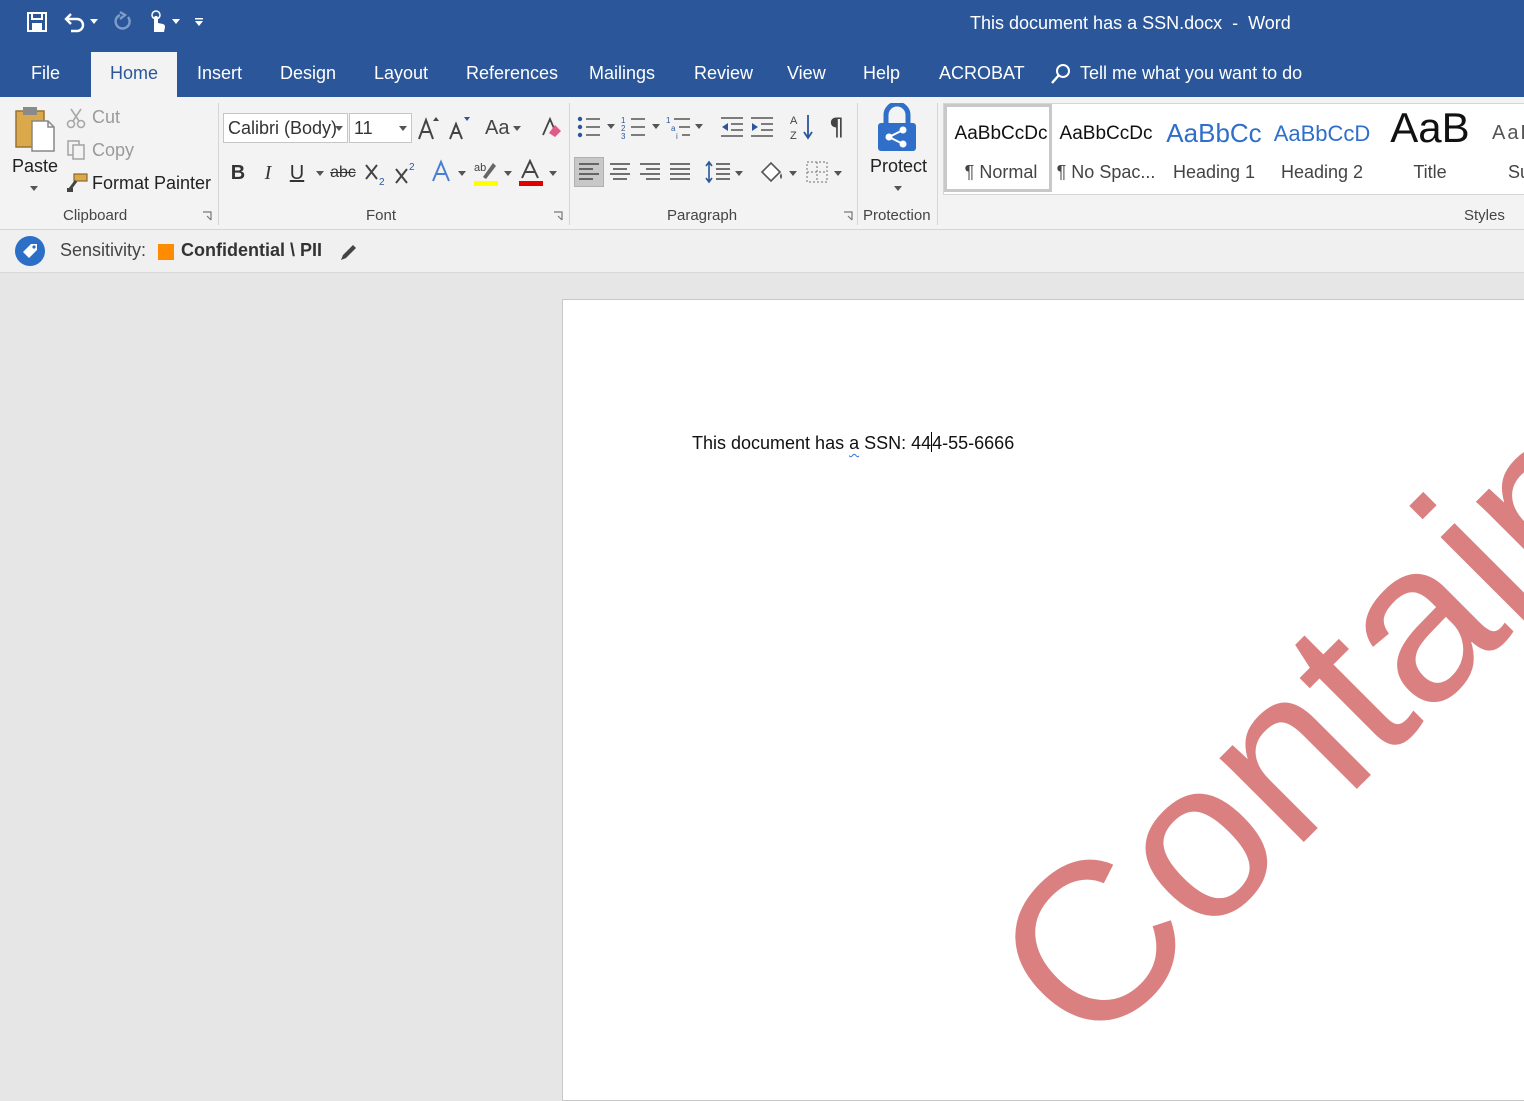 This screenshot has width=1524, height=1101. I want to click on tab-review: Review, so click(723, 73).